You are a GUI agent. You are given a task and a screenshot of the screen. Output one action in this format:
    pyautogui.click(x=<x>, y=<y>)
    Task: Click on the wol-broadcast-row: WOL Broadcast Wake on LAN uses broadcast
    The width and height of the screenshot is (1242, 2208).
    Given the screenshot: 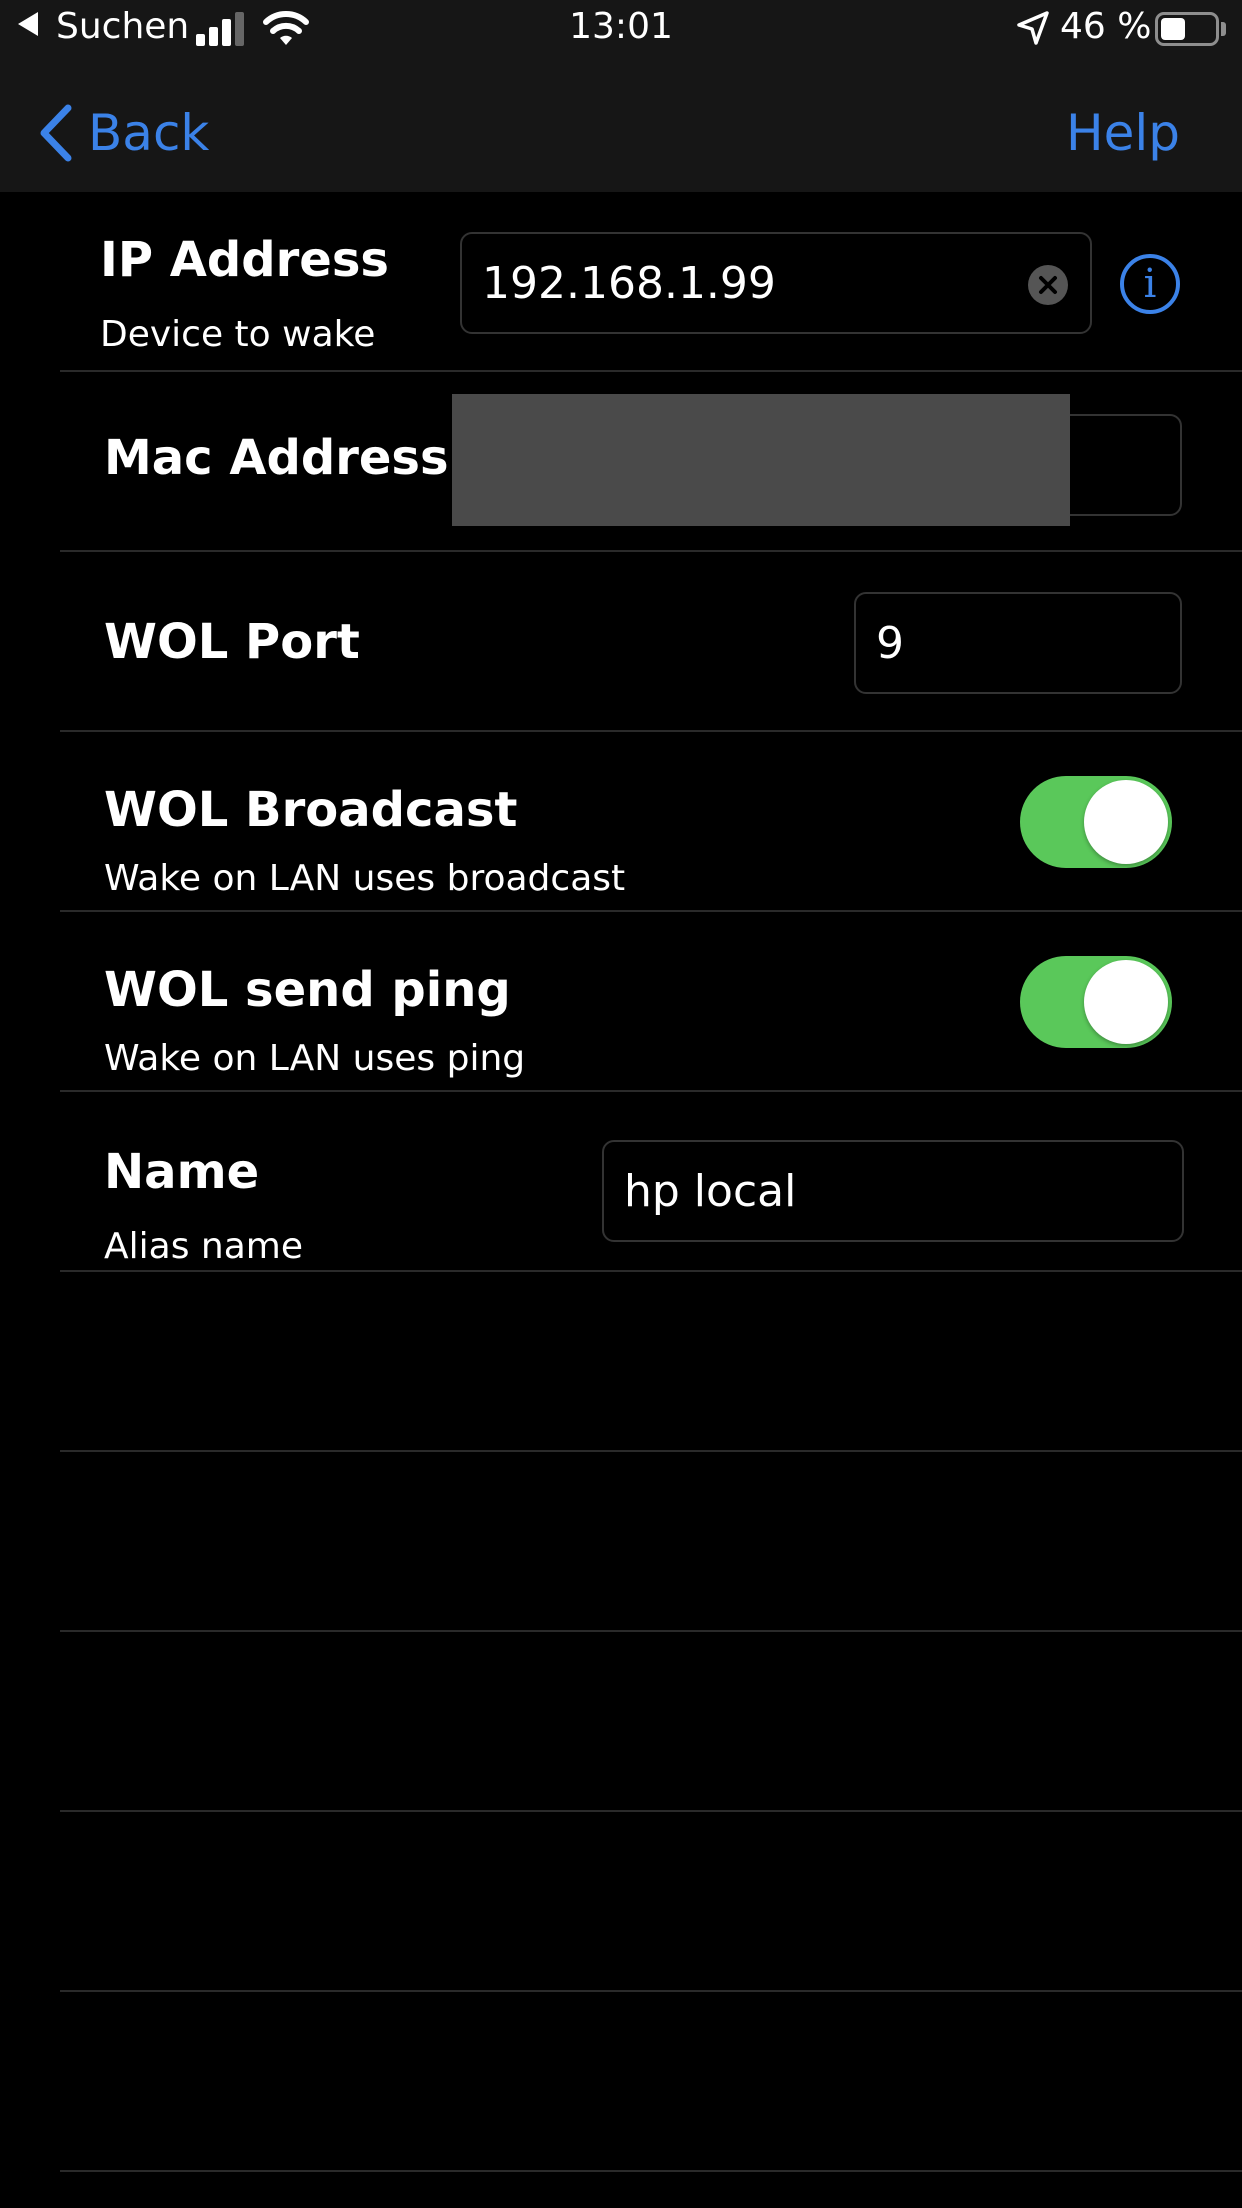 What is the action you would take?
    pyautogui.click(x=621, y=822)
    